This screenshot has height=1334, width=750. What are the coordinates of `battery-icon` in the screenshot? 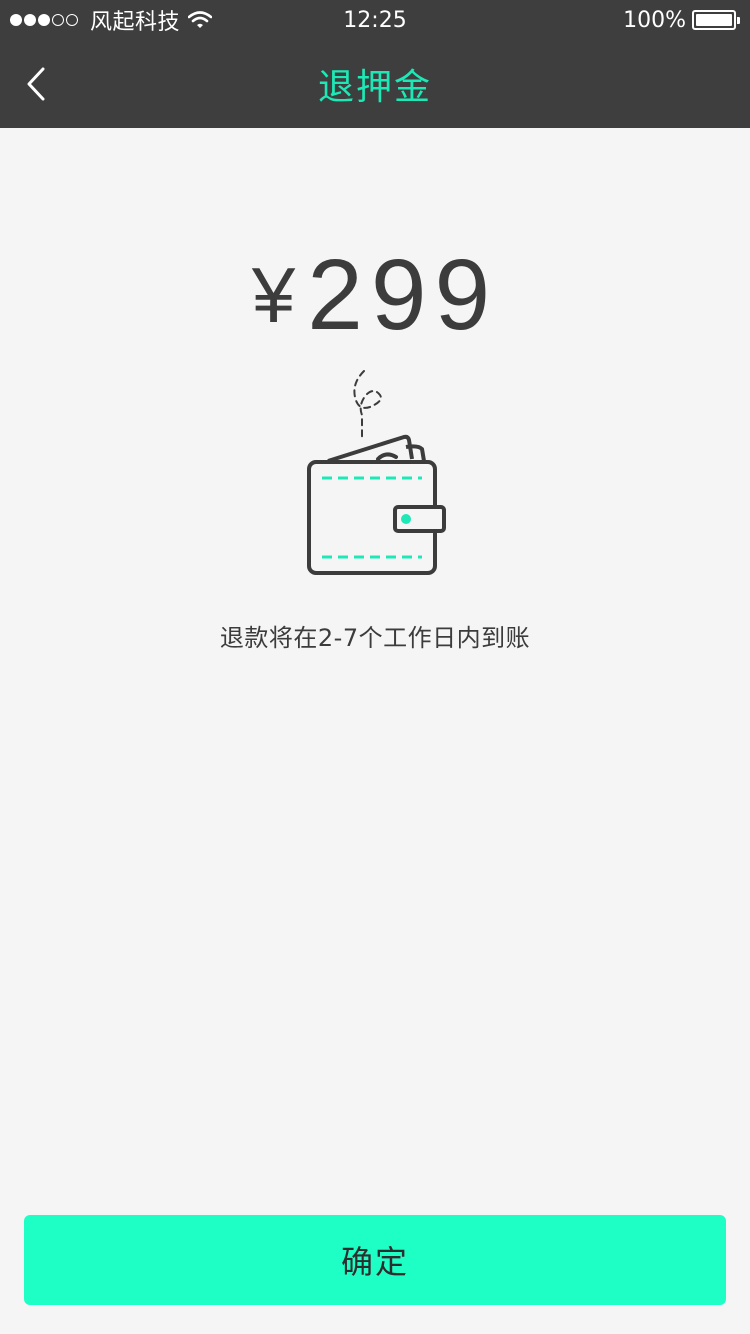 It's located at (716, 20).